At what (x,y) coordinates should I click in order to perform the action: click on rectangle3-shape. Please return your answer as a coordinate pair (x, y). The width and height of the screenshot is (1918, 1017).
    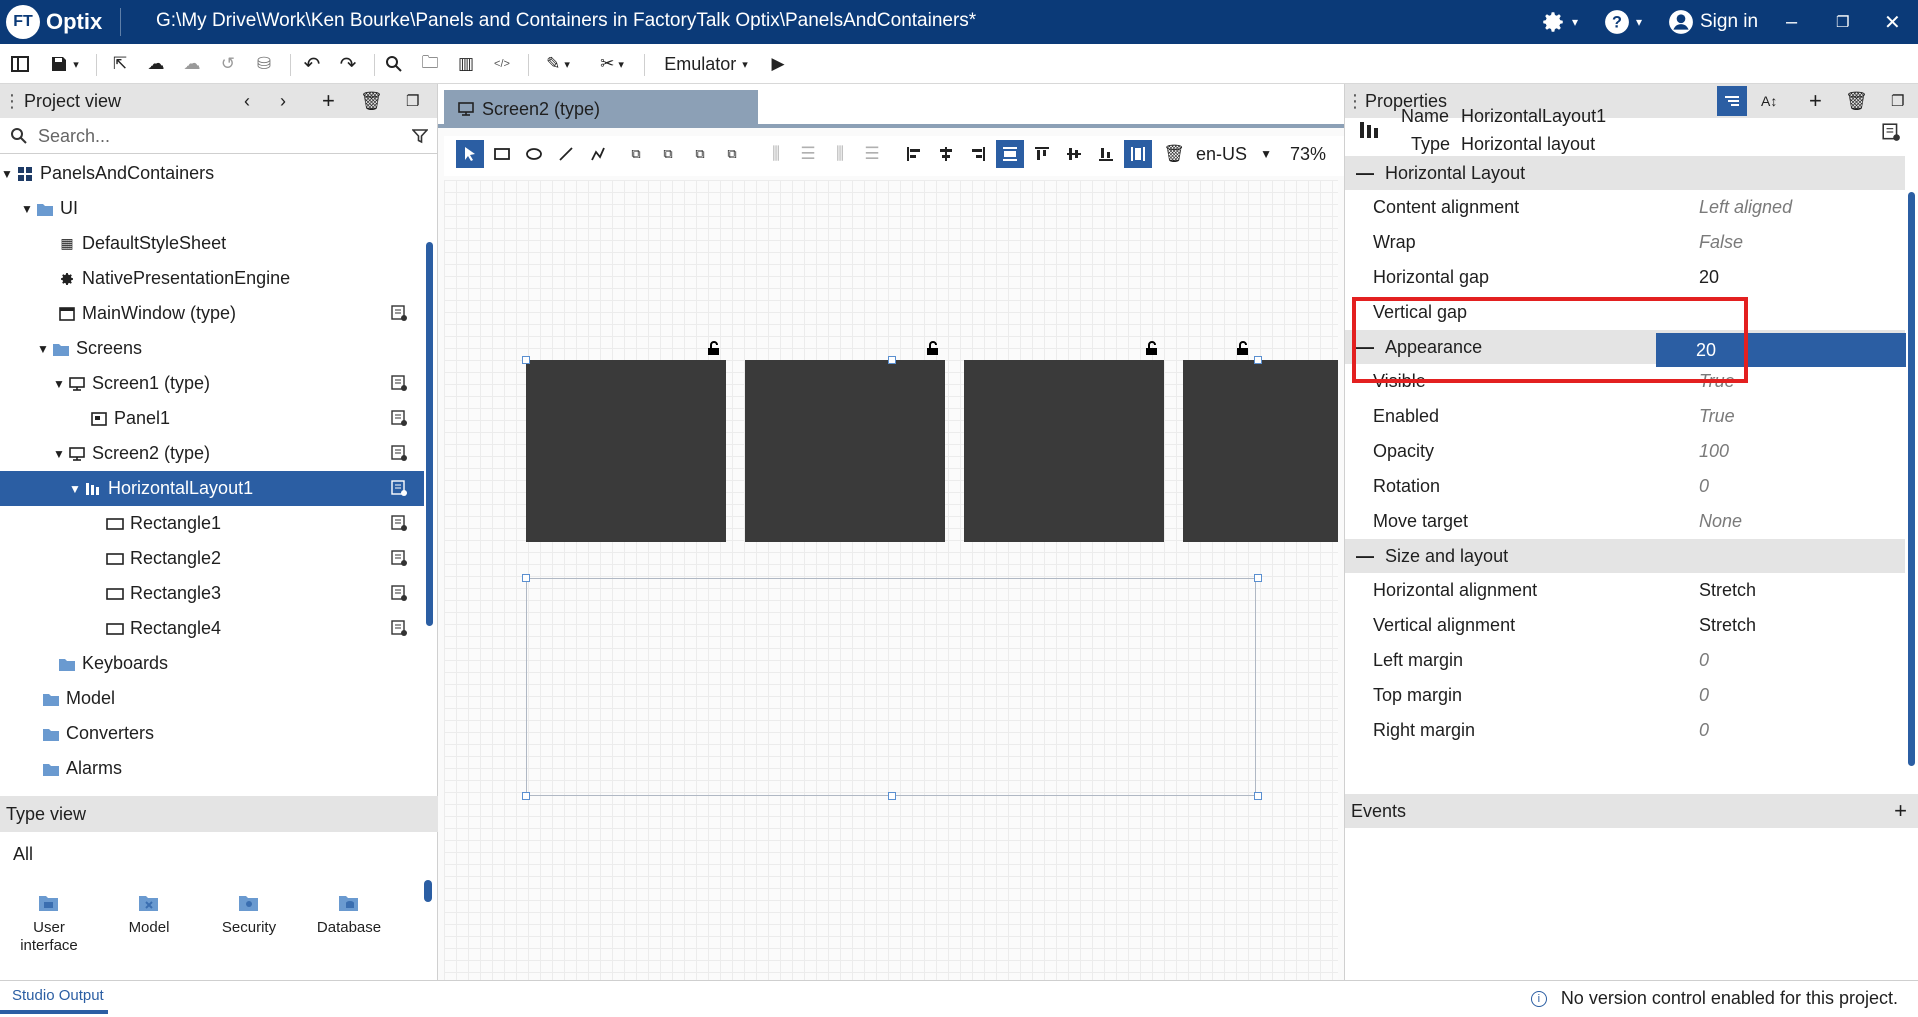
    Looking at the image, I should click on (1064, 451).